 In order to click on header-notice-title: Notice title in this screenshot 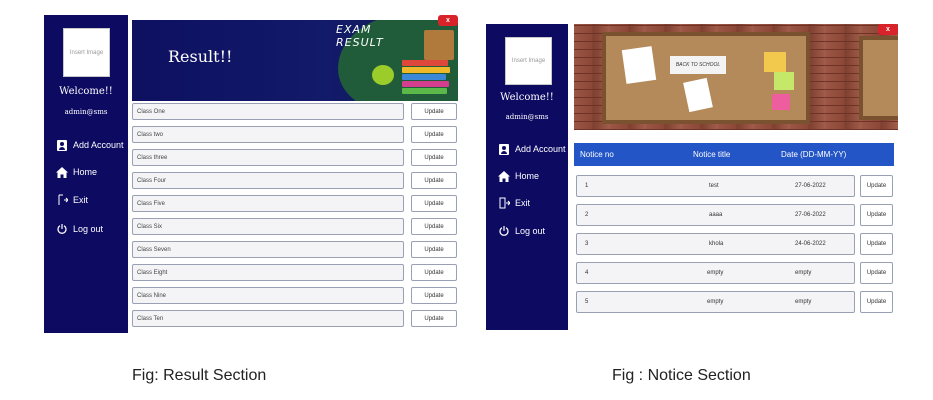, I will do `click(712, 154)`.